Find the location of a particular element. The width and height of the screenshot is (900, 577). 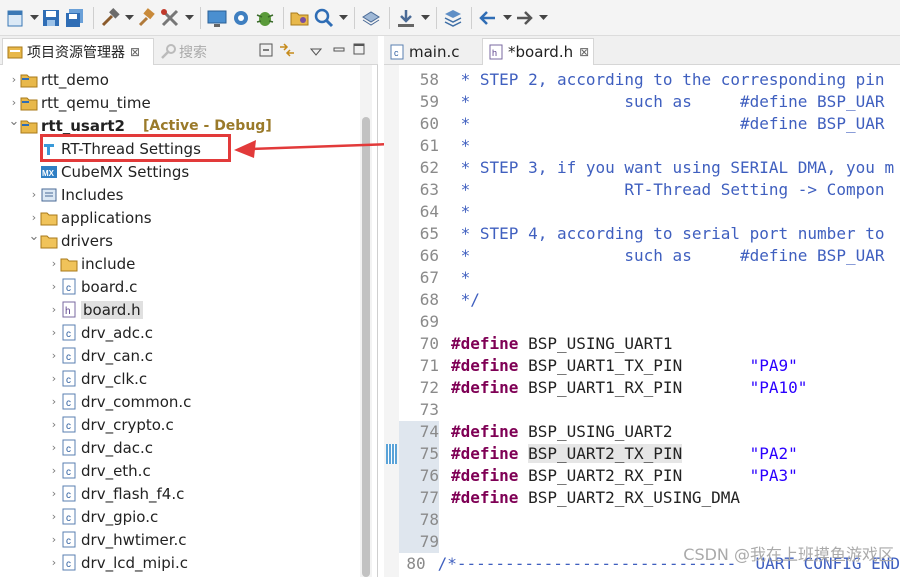

view-menu-icon is located at coordinates (316, 53).